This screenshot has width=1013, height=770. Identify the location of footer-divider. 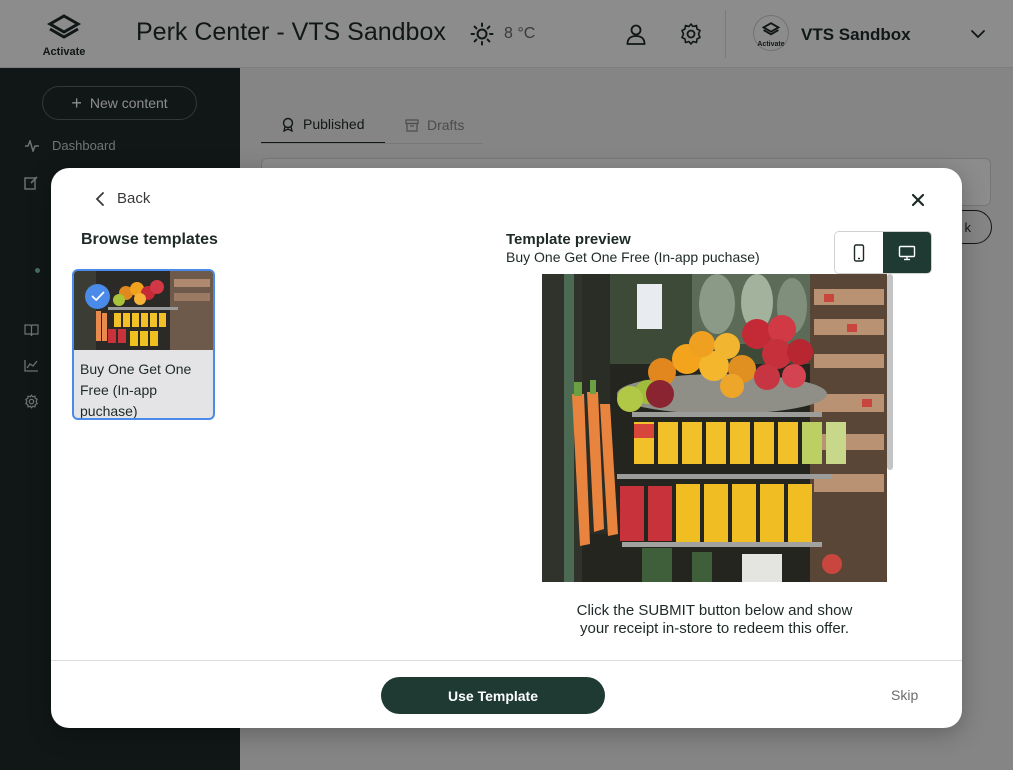
(506, 660).